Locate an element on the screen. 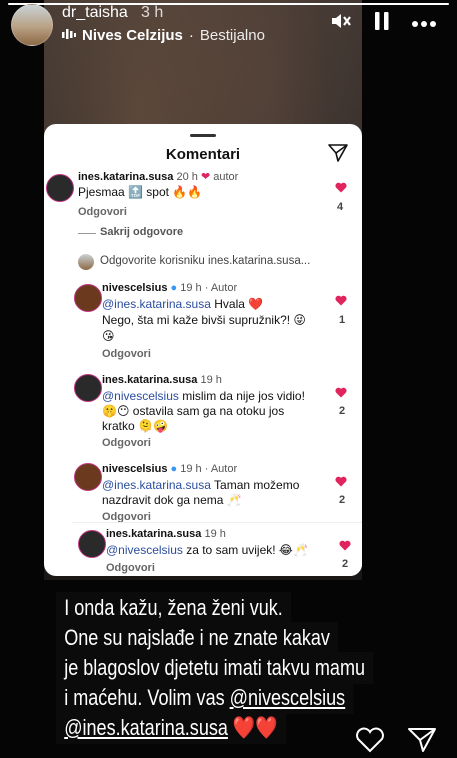 The height and width of the screenshot is (758, 457). music-info: Nives Celzijus · Bestijalno is located at coordinates (163, 35).